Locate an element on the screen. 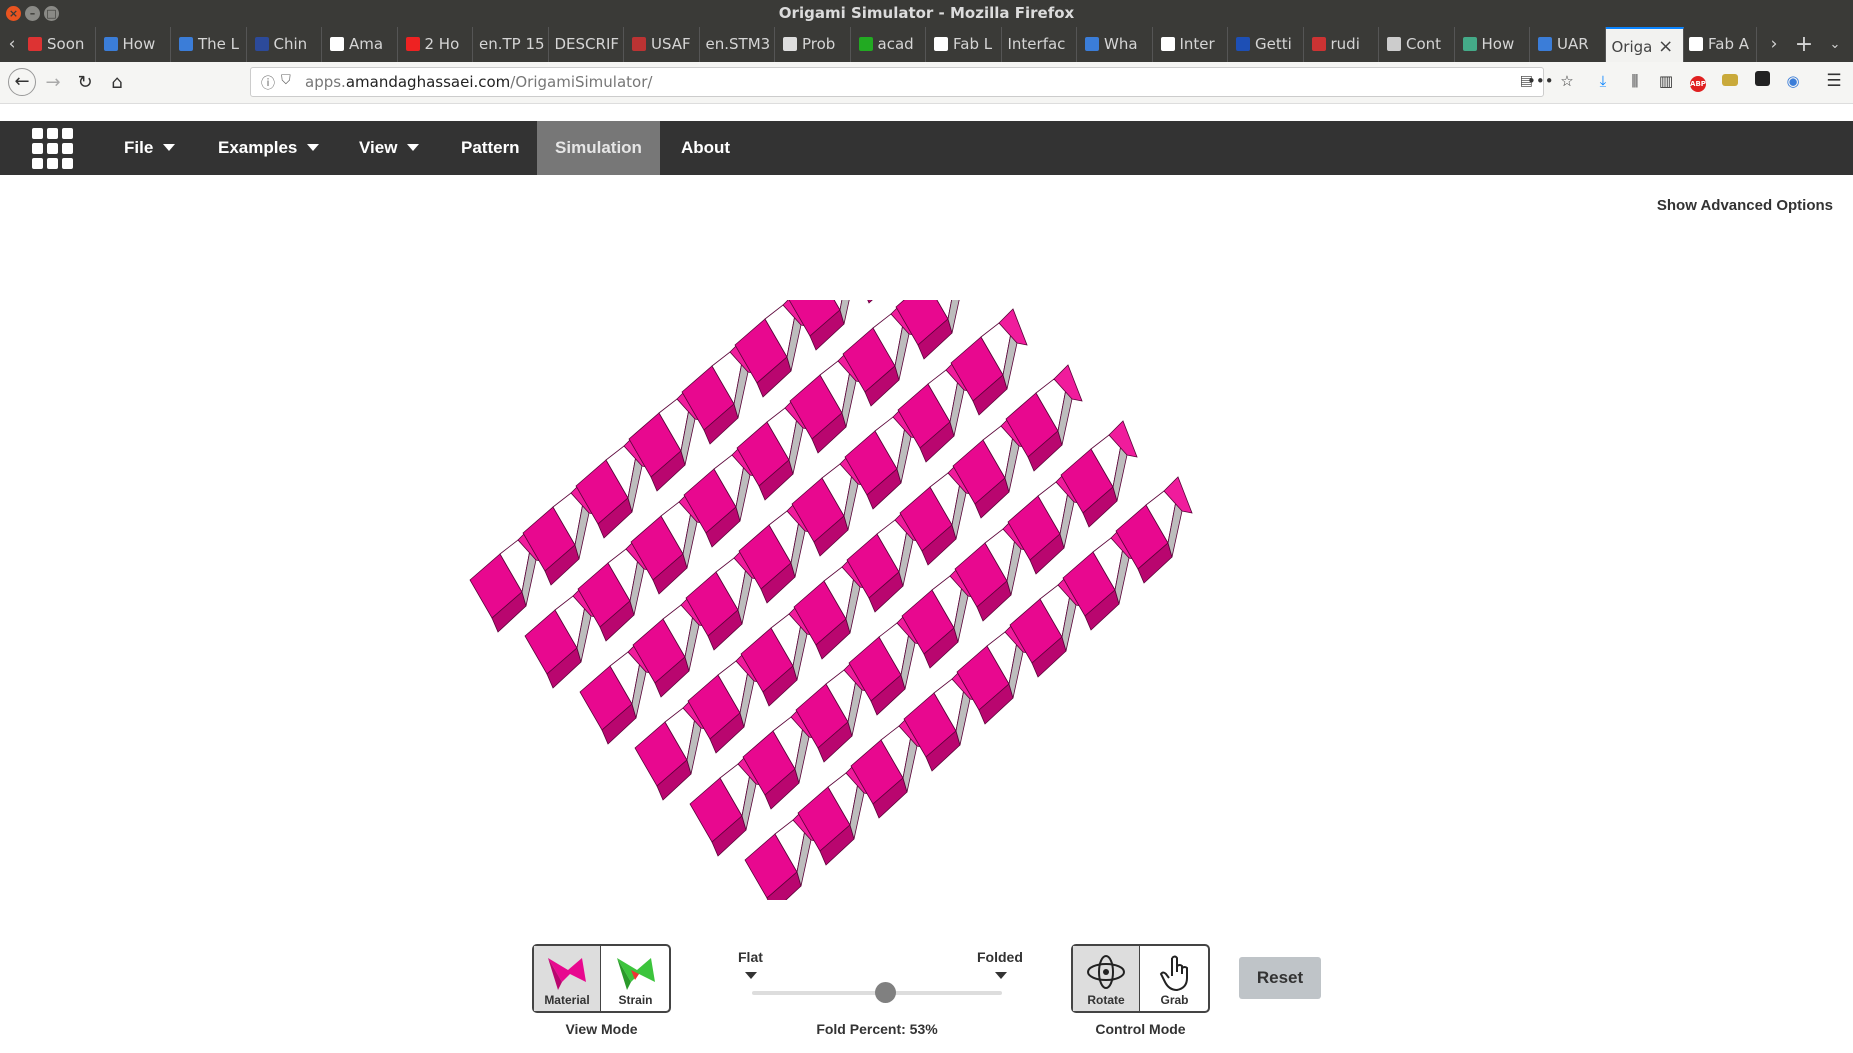 The width and height of the screenshot is (1853, 1053). control-mode-label: Control Mode is located at coordinates (1140, 1029).